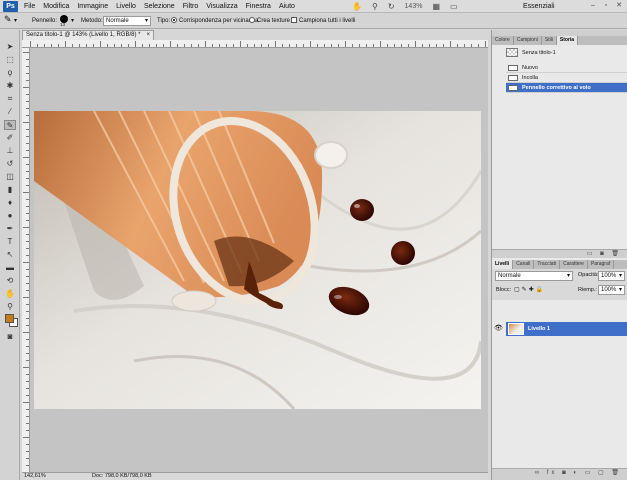  What do you see at coordinates (539, 6) in the screenshot?
I see `workspace-switcher: Essenziali` at bounding box center [539, 6].